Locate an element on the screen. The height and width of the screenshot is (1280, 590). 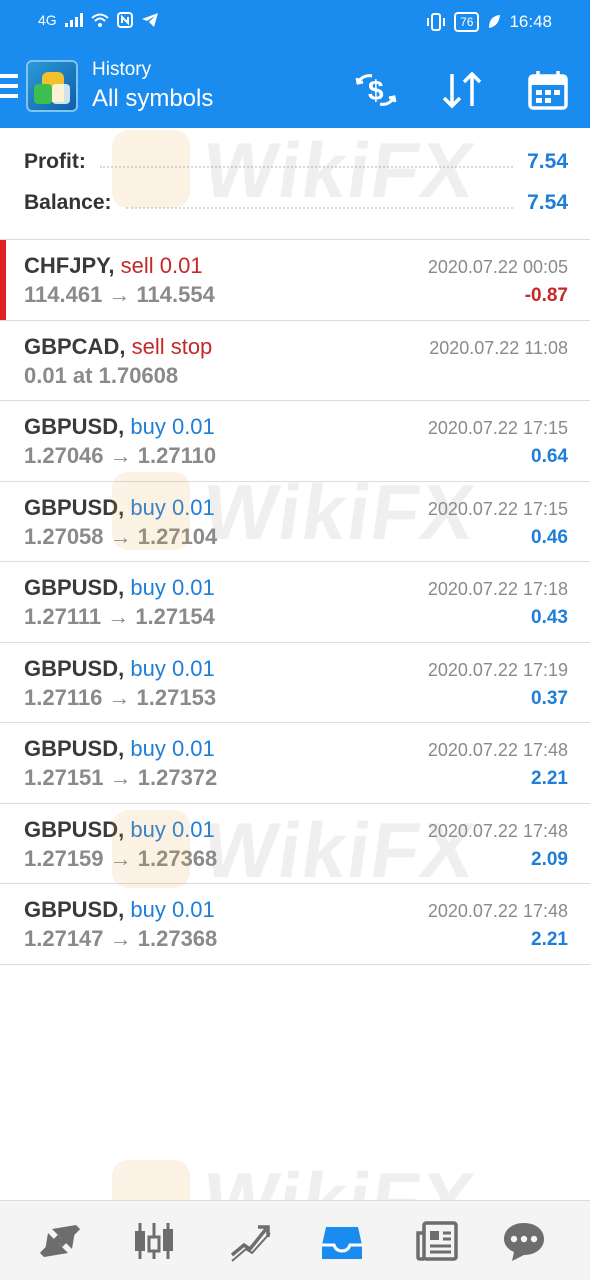
trade-date: 2020.07.22 11:08 is located at coordinates (498, 347).